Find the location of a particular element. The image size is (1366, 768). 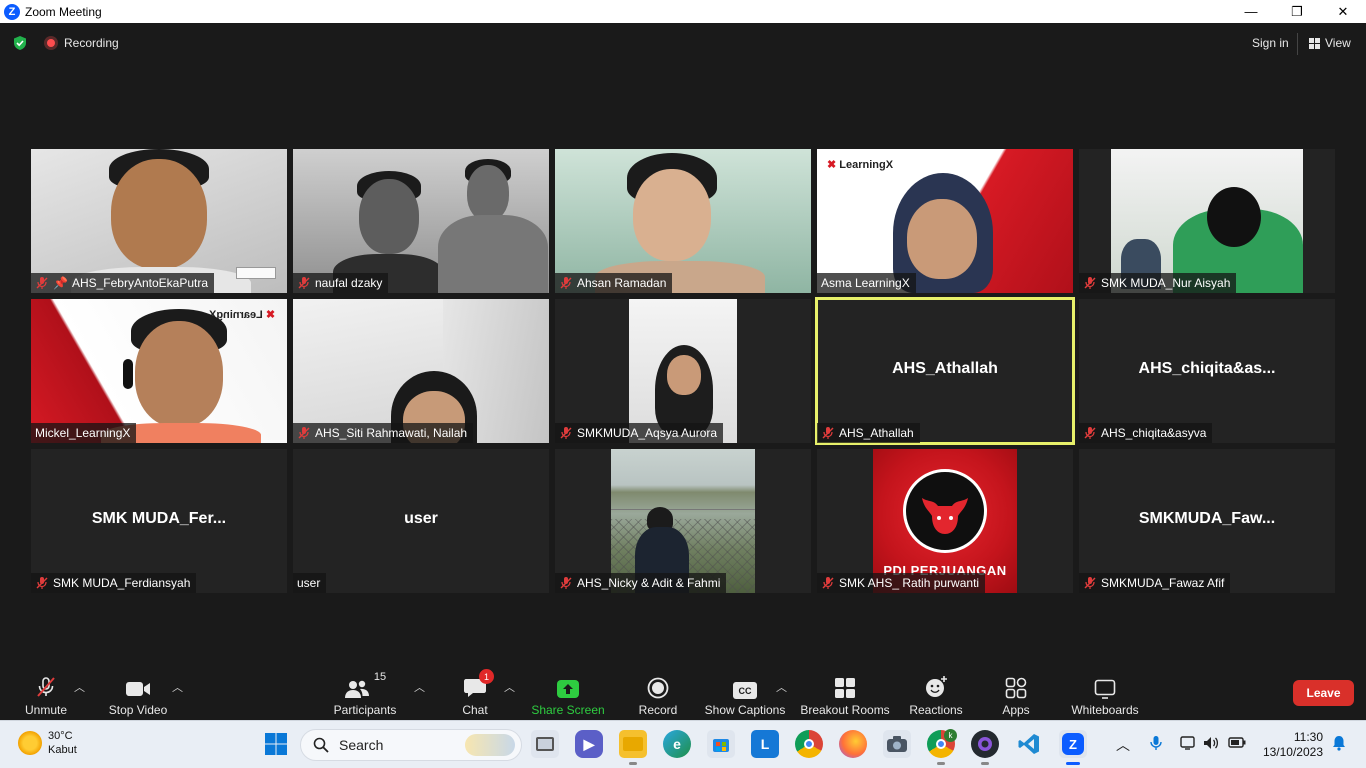

taskbar-clock: 11:30 13/10/2023 is located at coordinates (1290, 745).